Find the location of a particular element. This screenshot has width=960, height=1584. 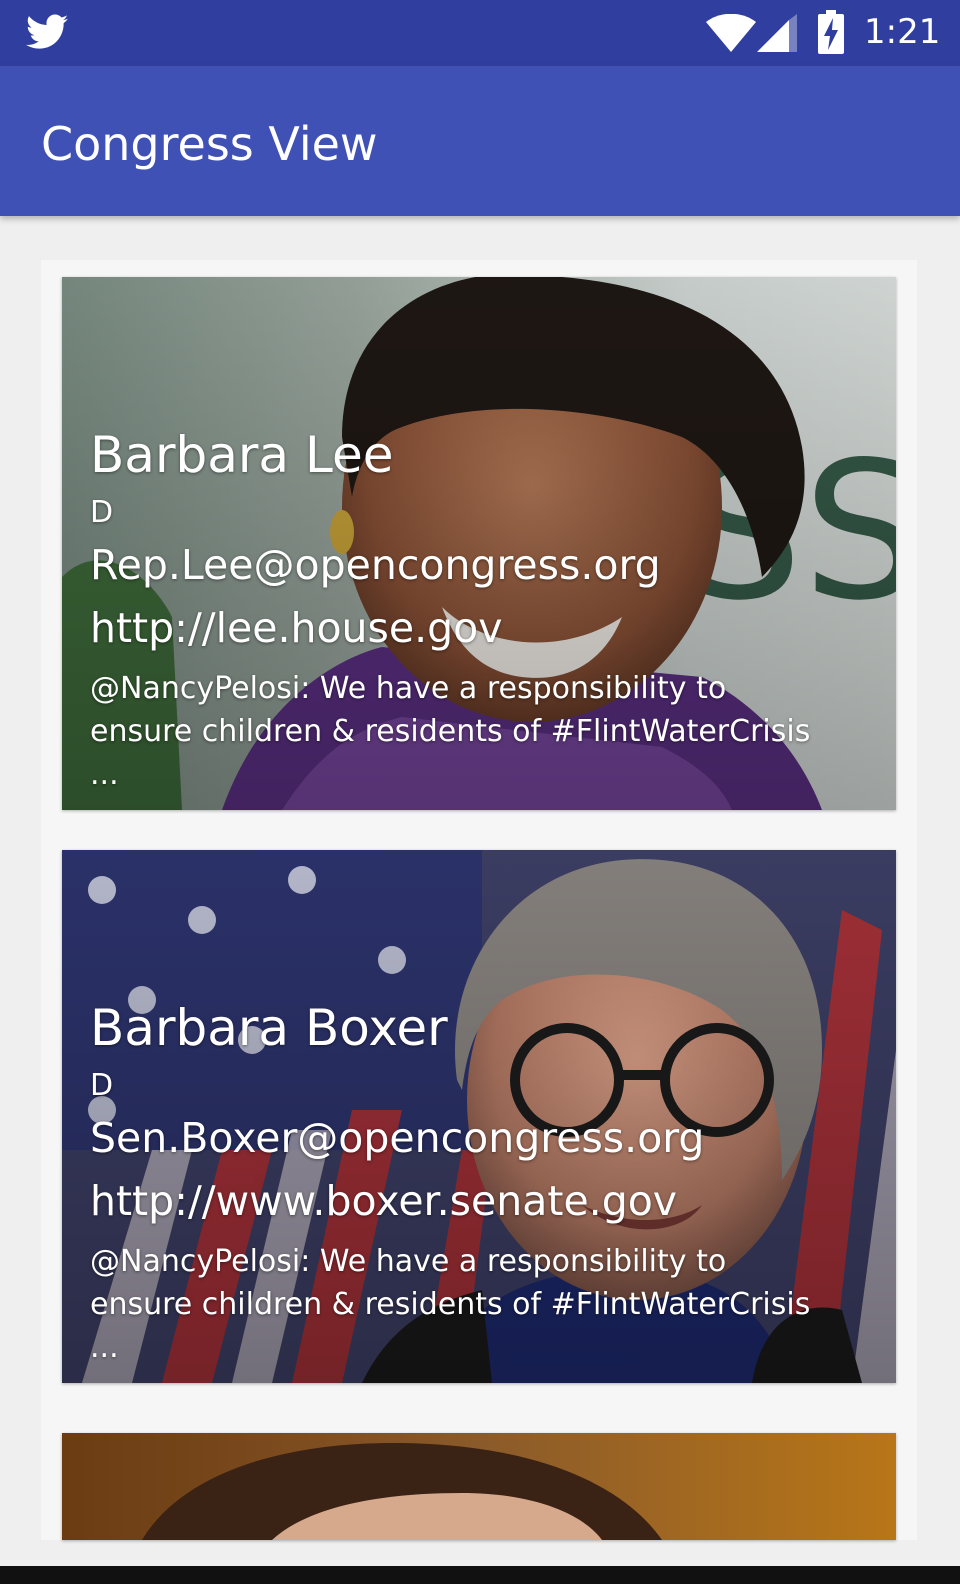

navigation-bar is located at coordinates (480, 1575).